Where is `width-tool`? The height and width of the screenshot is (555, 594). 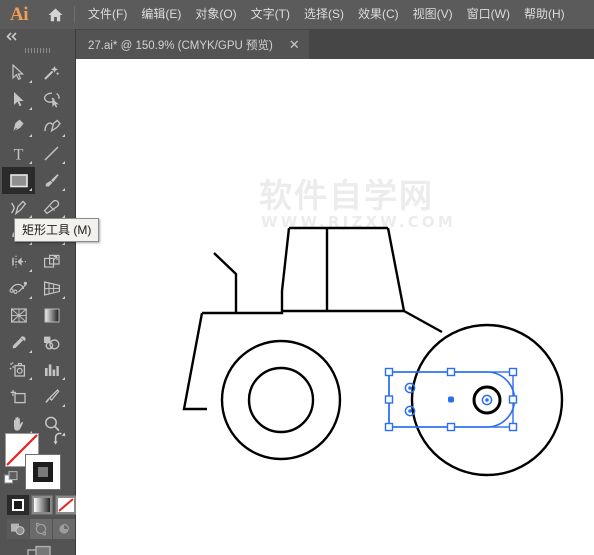
width-tool is located at coordinates (18, 261).